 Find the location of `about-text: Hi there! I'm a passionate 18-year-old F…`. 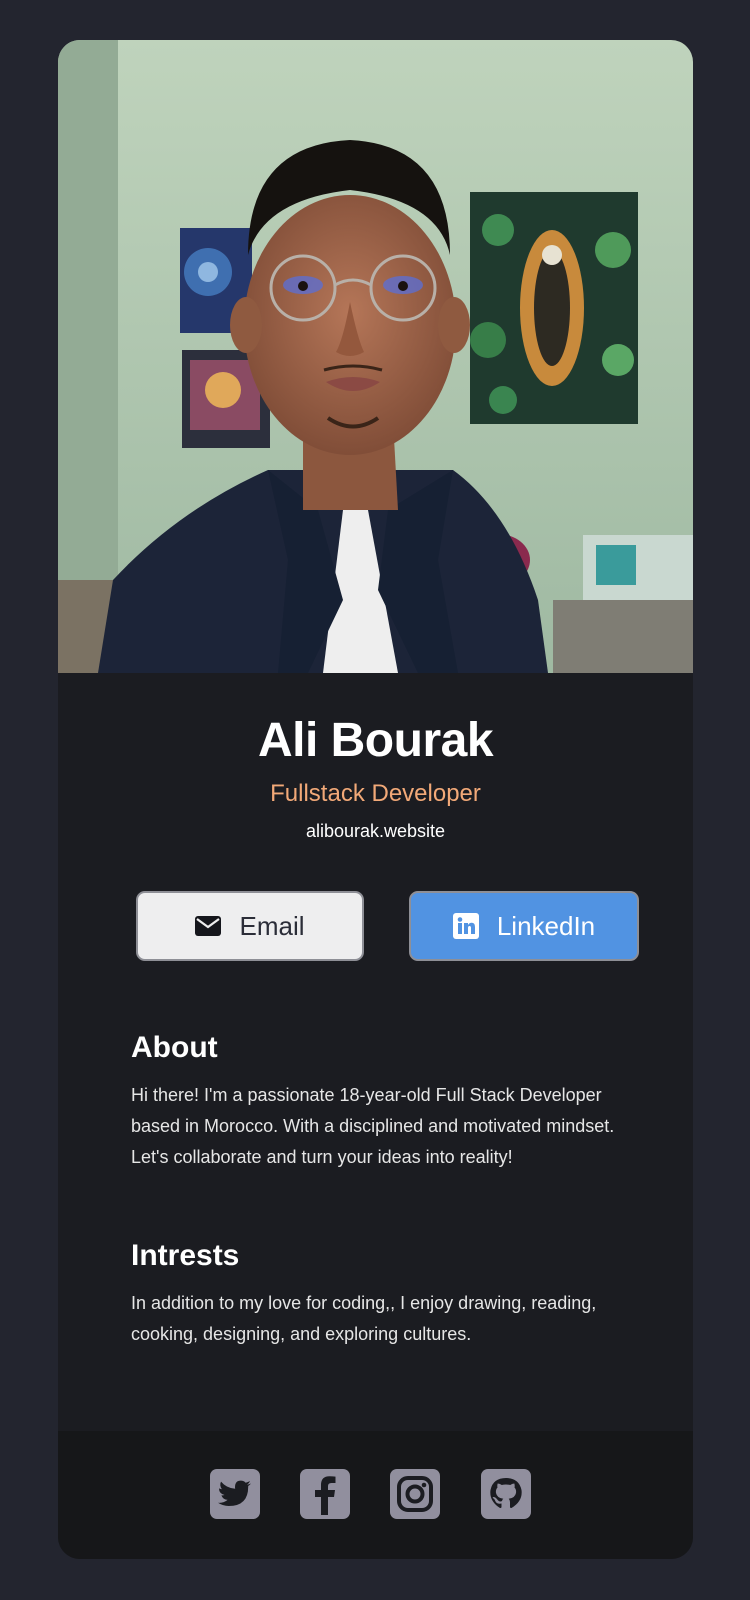

about-text: Hi there! I'm a passionate 18-year-old F… is located at coordinates (373, 1126).